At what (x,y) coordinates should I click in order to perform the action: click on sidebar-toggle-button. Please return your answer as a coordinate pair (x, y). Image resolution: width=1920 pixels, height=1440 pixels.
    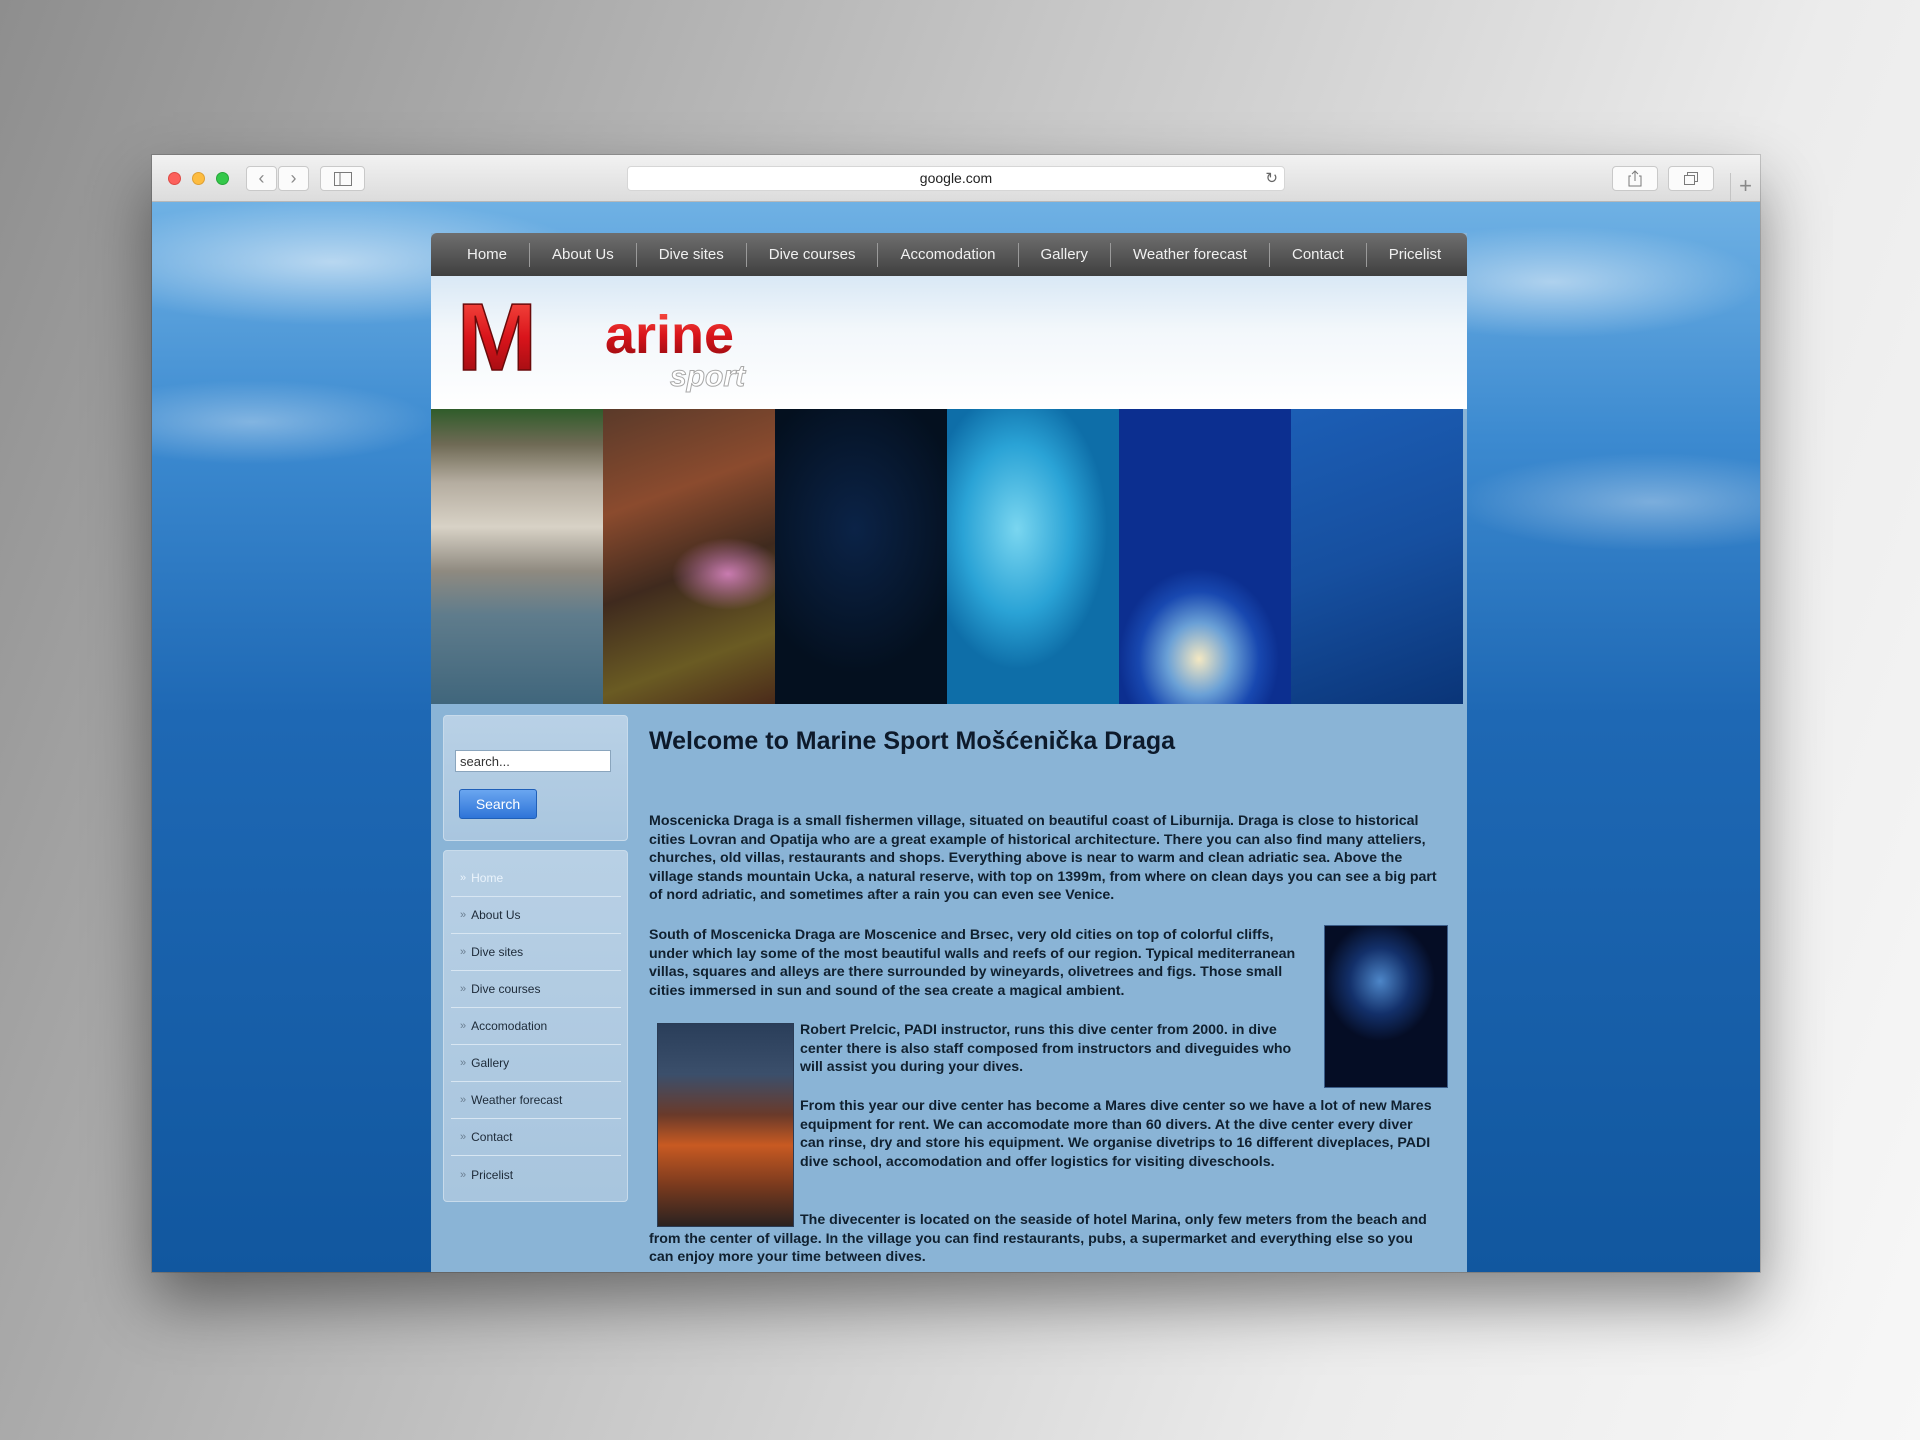
    Looking at the image, I should click on (342, 178).